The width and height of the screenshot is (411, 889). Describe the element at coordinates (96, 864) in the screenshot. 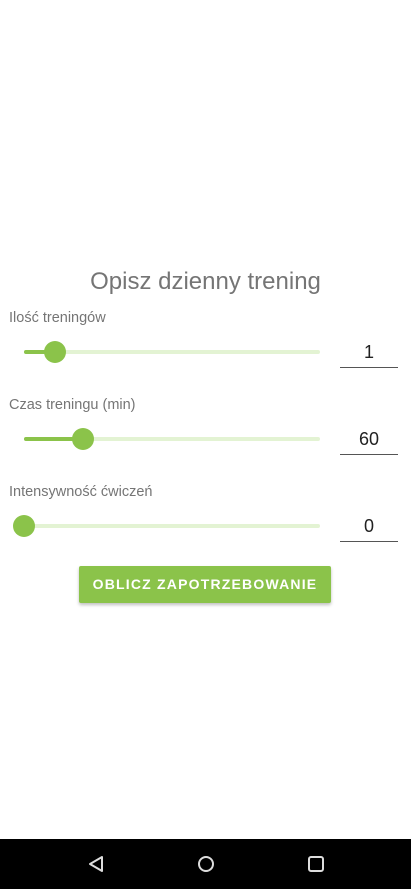

I see `back-icon` at that location.